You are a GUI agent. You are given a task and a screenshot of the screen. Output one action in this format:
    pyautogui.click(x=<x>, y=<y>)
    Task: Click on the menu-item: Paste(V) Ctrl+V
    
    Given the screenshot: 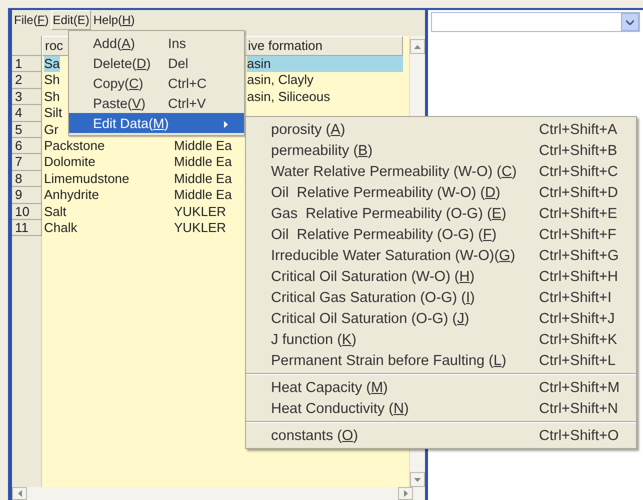 What is the action you would take?
    pyautogui.click(x=156, y=103)
    